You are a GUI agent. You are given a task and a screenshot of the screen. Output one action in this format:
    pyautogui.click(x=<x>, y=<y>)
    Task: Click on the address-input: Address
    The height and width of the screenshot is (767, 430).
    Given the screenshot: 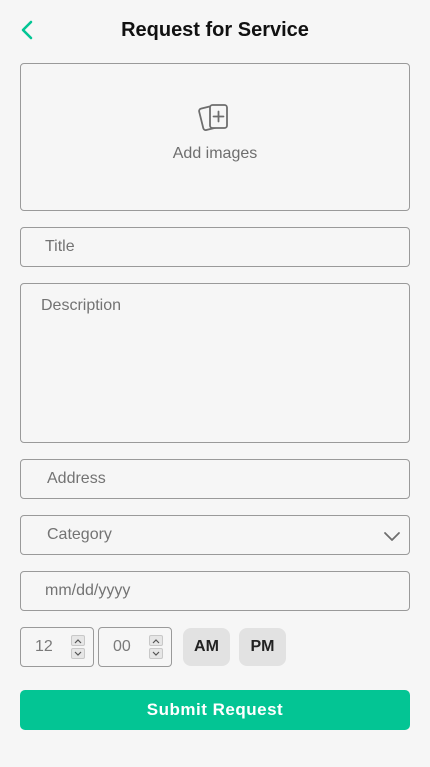 What is the action you would take?
    pyautogui.click(x=215, y=479)
    